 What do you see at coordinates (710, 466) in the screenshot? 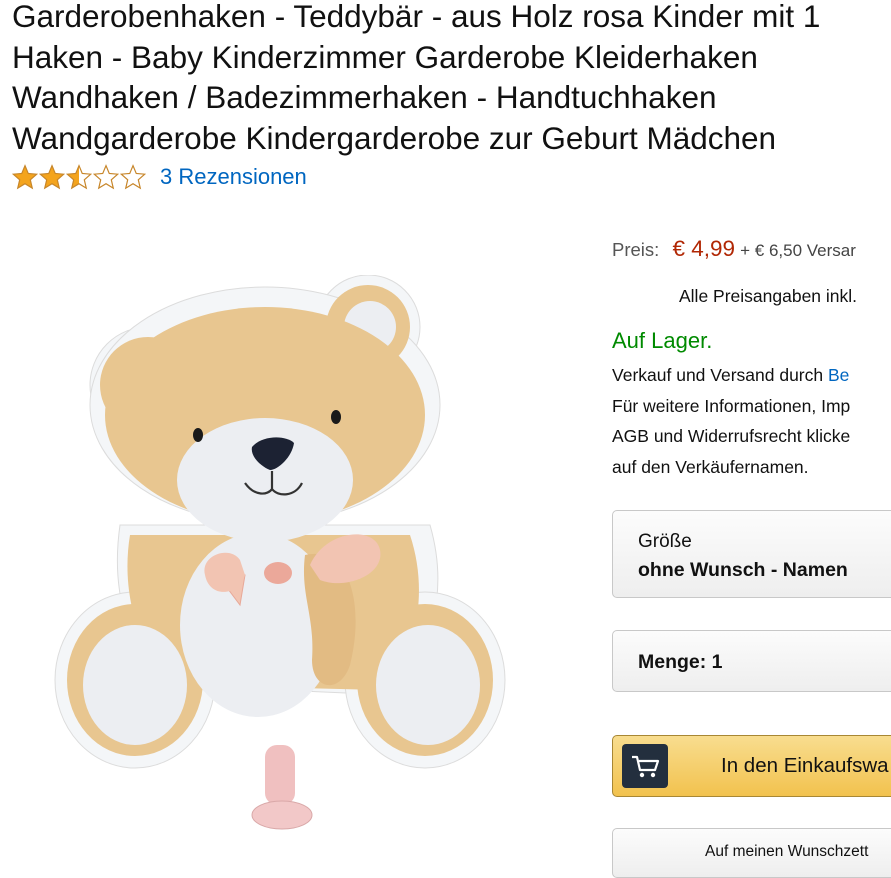
I see `seller-info-line: auf den Verkäufernamen.` at bounding box center [710, 466].